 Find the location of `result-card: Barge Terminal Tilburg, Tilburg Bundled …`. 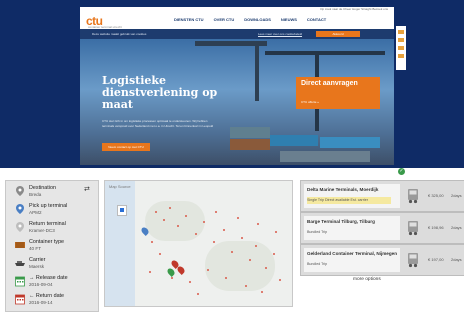

result-card: Barge Terminal Tilburg, Tilburg Bundled … is located at coordinates (382, 228).